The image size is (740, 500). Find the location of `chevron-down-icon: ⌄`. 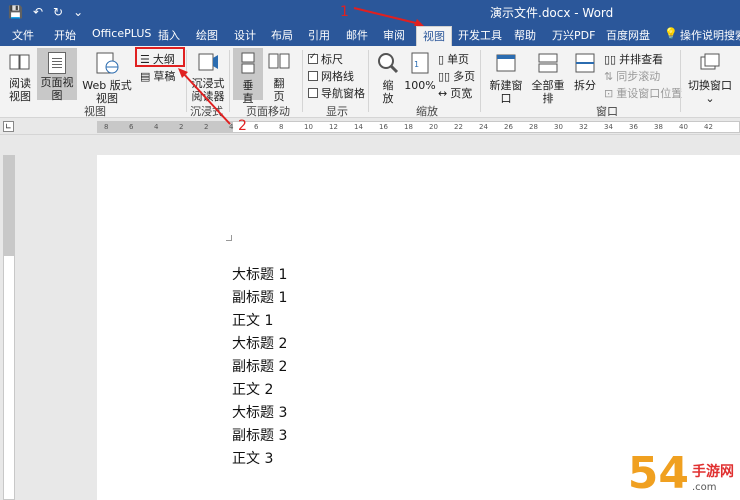

chevron-down-icon: ⌄ is located at coordinates (710, 98).